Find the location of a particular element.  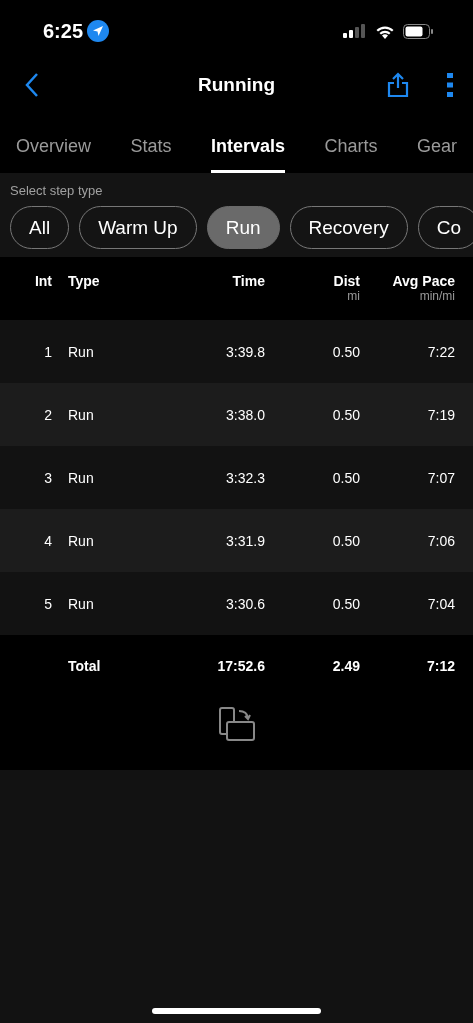

table-cell-text: 7:07 is located at coordinates (441, 477).